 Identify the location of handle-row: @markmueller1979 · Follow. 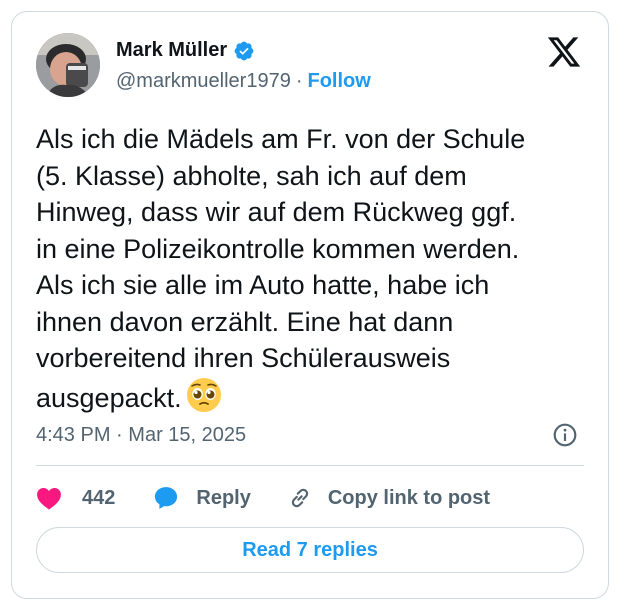
(243, 81).